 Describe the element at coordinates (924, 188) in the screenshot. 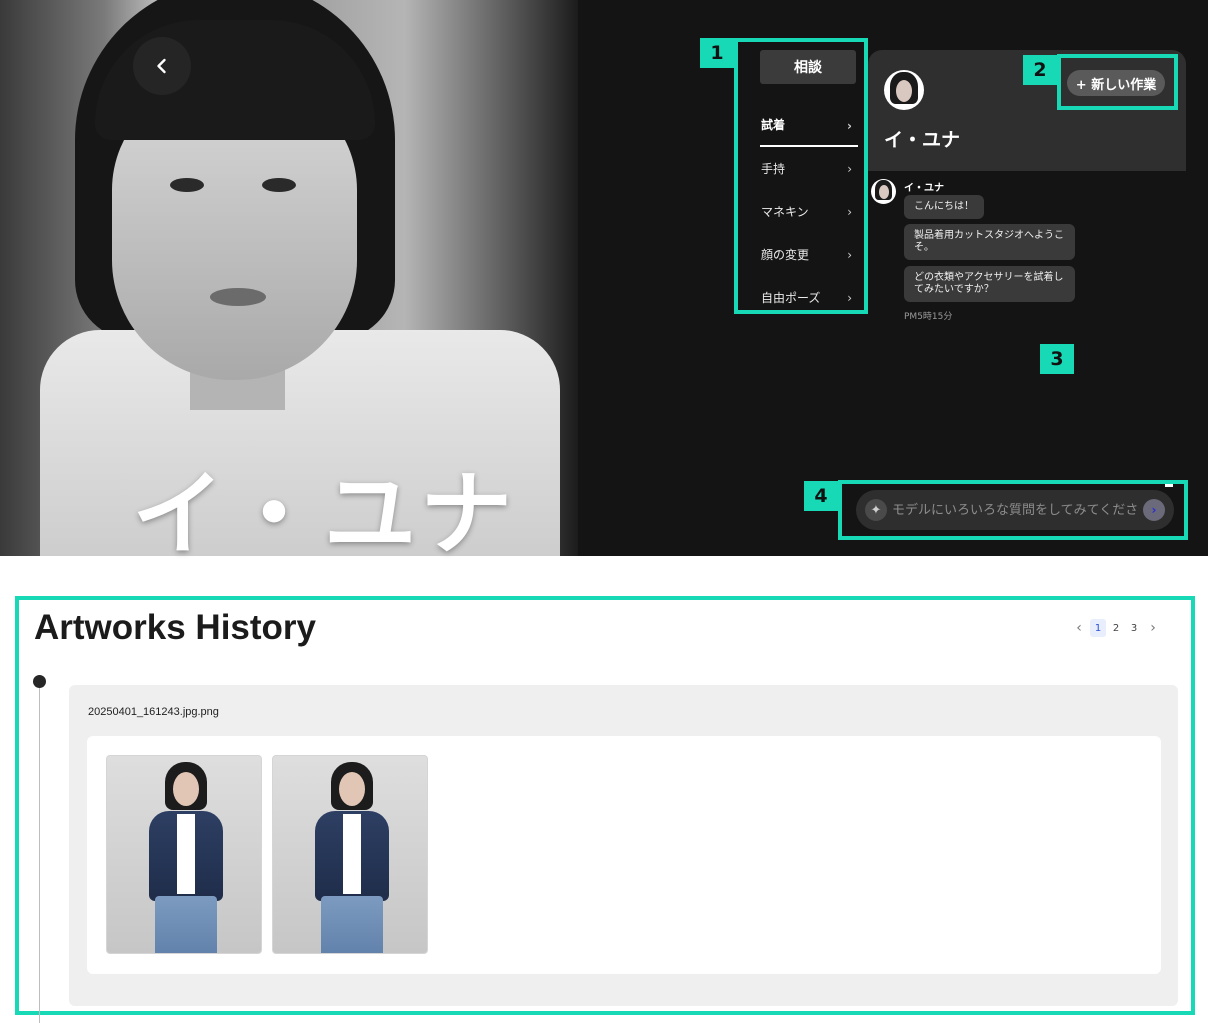

I see `sender-name: イ・ユナ` at that location.